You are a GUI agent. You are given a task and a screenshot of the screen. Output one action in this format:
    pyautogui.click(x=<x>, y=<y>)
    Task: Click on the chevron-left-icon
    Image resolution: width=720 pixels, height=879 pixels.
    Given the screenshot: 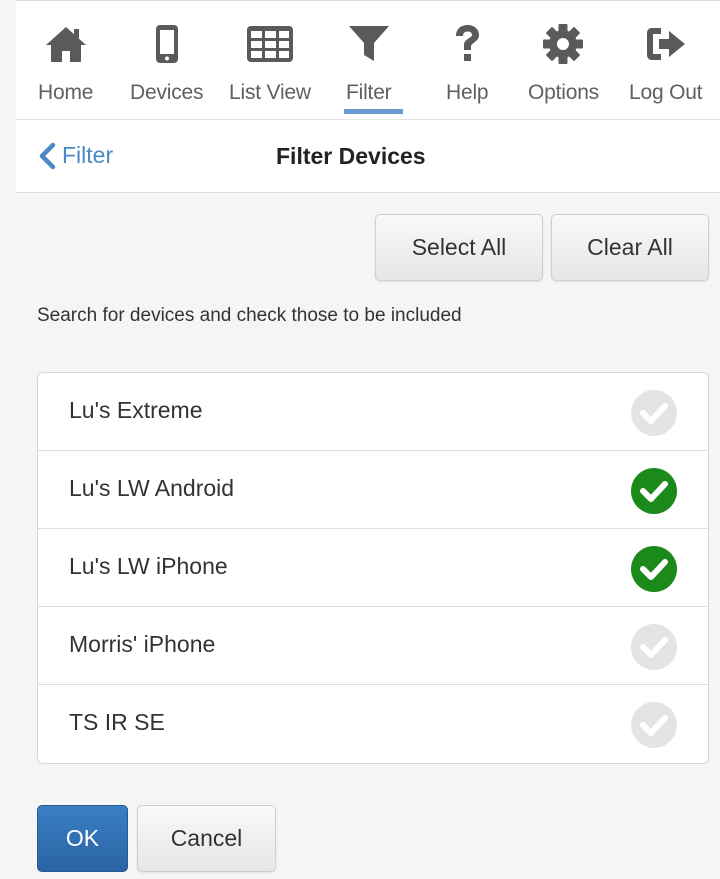 What is the action you would take?
    pyautogui.click(x=47, y=155)
    